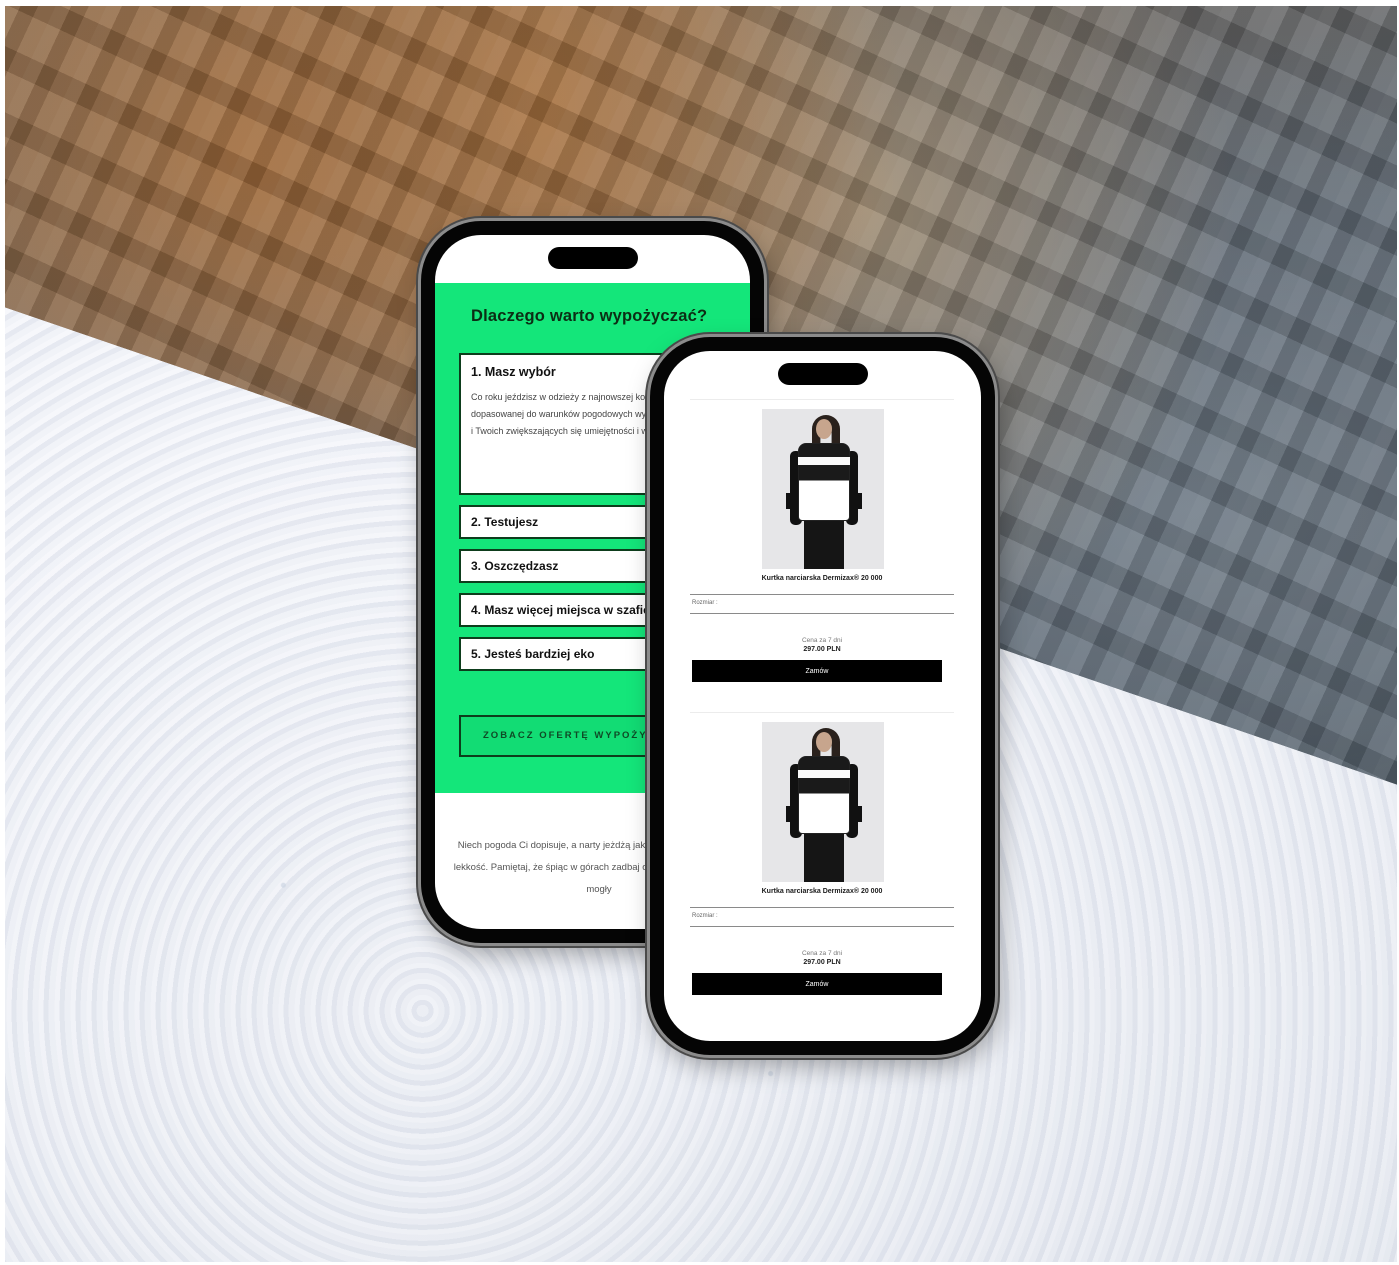 The image size is (1399, 1265). What do you see at coordinates (589, 316) in the screenshot?
I see `section-title: Dlaczego warto wypożyczać?` at bounding box center [589, 316].